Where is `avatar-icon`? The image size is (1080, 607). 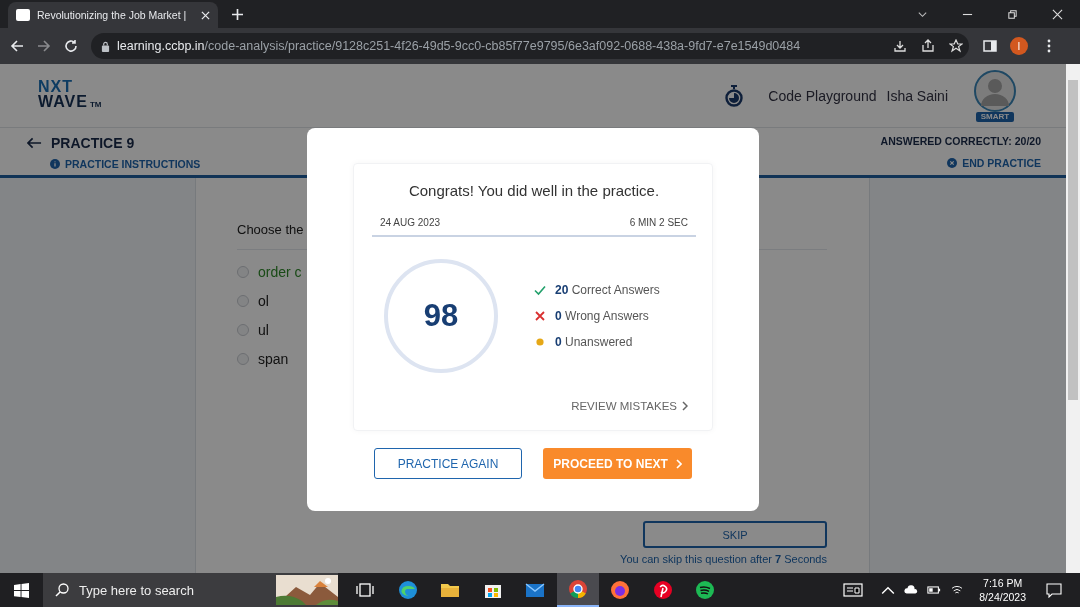 avatar-icon is located at coordinates (995, 90).